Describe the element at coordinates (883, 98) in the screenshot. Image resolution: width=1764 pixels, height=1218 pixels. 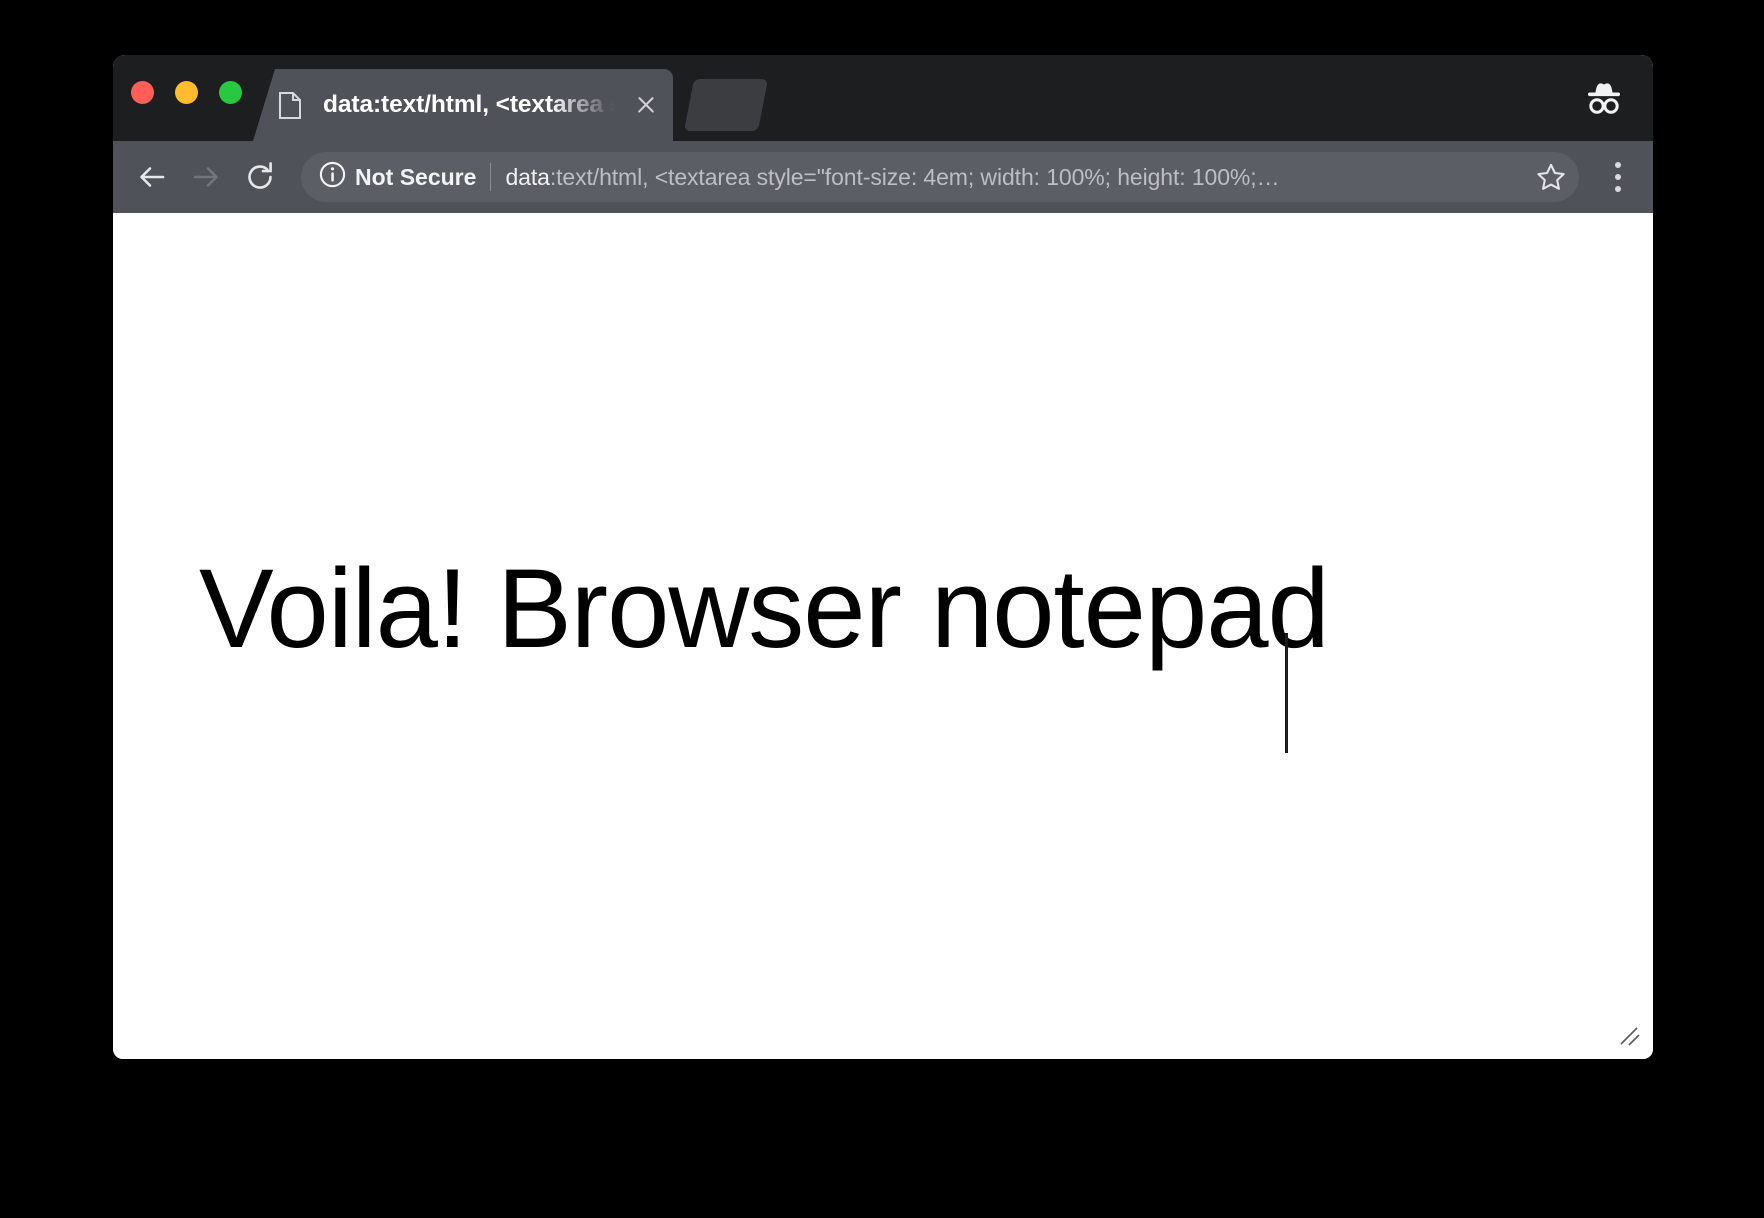
I see `tab-strip: data:text/html, <textarea style=` at that location.